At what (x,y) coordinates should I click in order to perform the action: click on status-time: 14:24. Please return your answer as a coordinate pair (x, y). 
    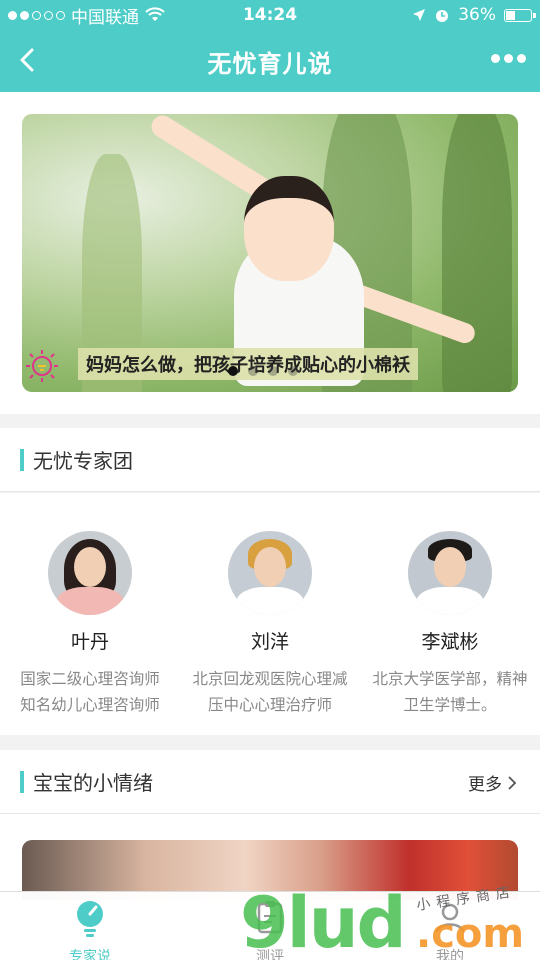
    Looking at the image, I should click on (270, 15).